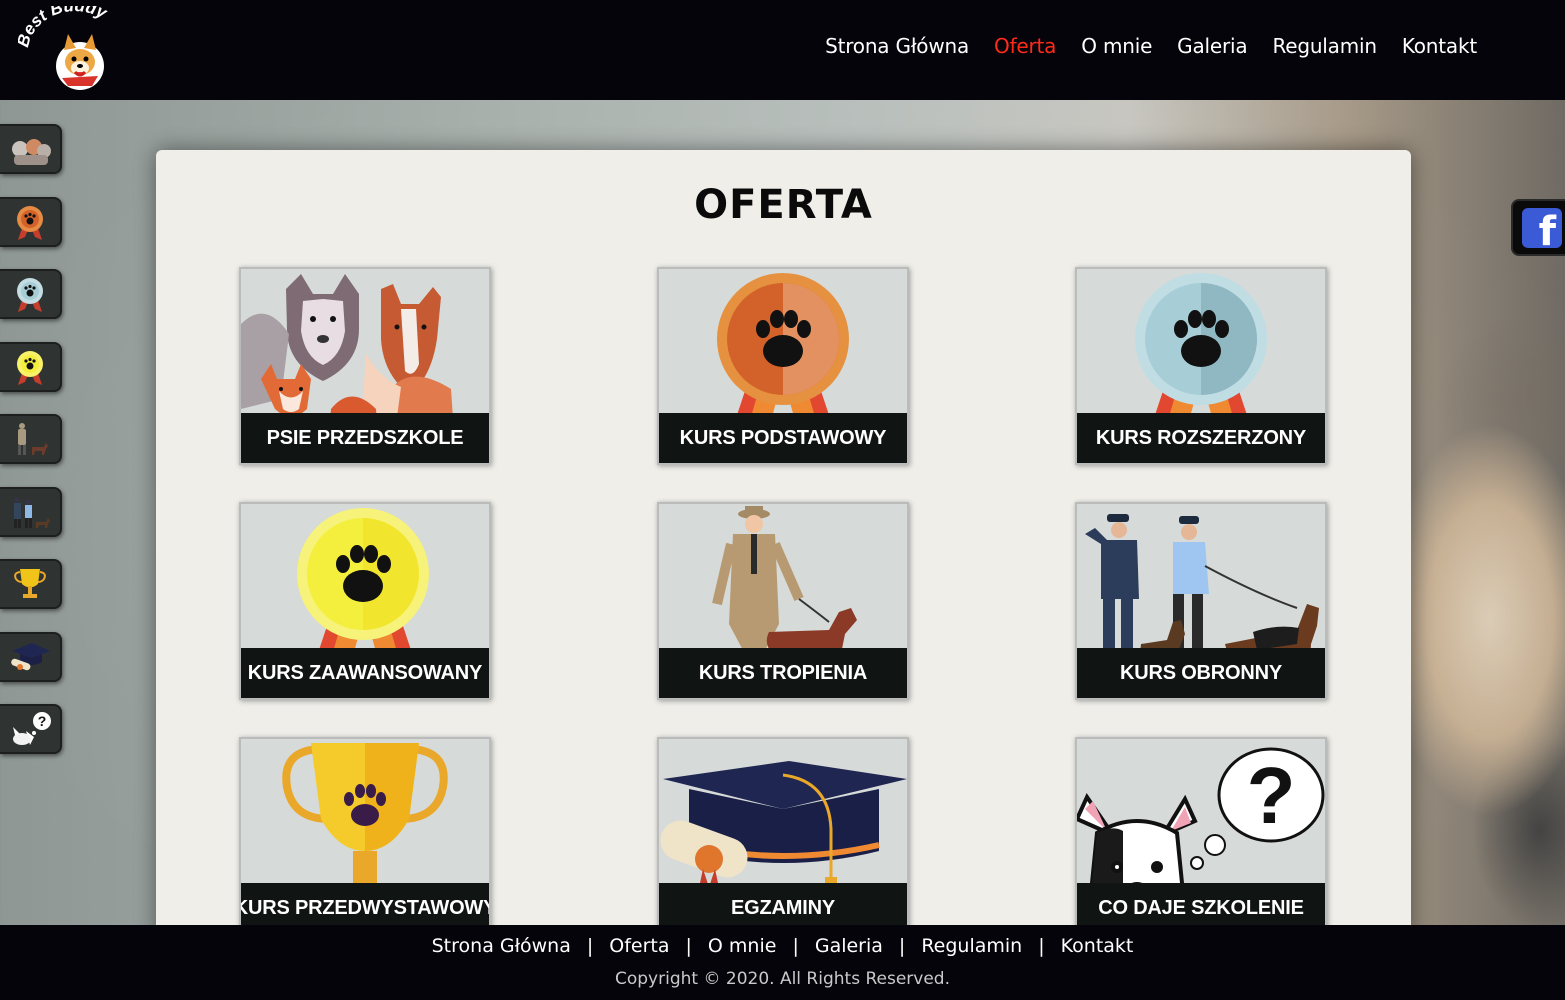 The width and height of the screenshot is (1565, 1000). Describe the element at coordinates (783, 836) in the screenshot. I see `offer-card-exams: EGZAMINY` at that location.